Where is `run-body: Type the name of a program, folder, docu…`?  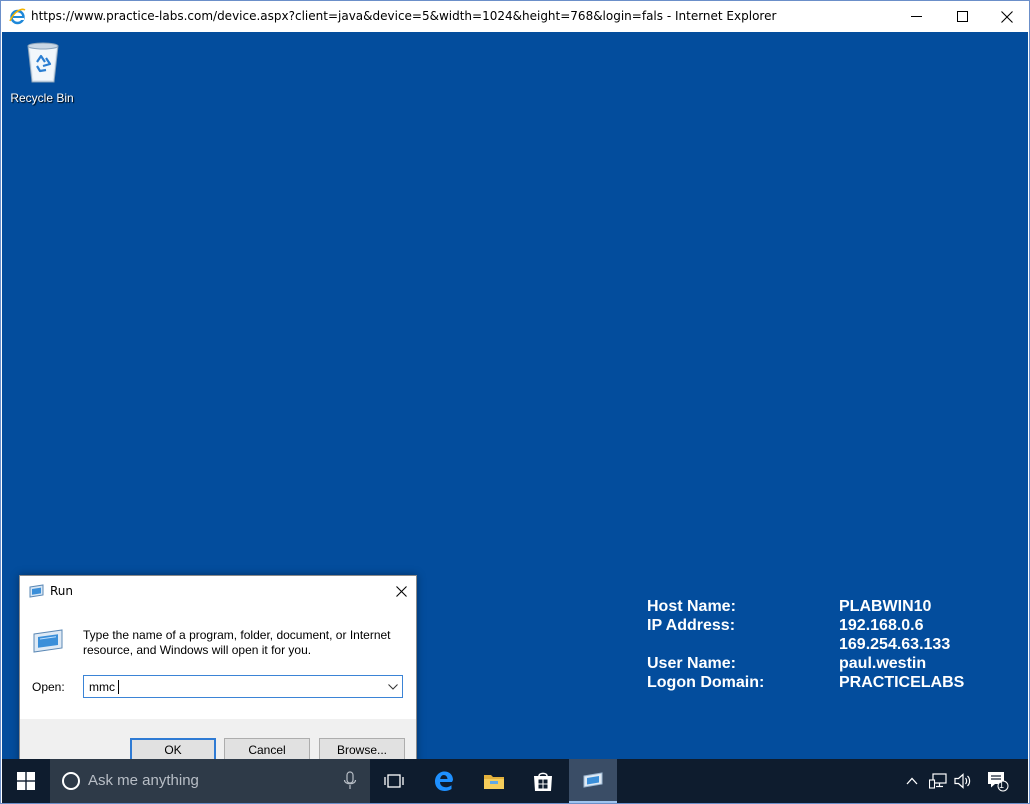 run-body: Type the name of a program, folder, docu… is located at coordinates (218, 662).